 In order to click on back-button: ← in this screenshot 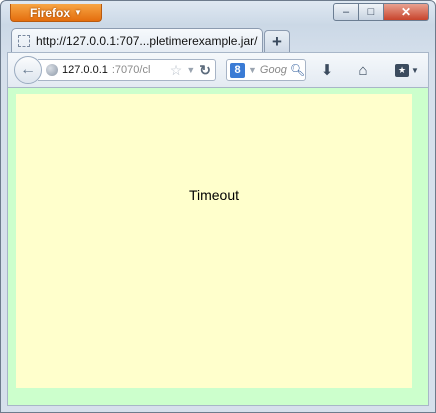, I will do `click(28, 70)`.